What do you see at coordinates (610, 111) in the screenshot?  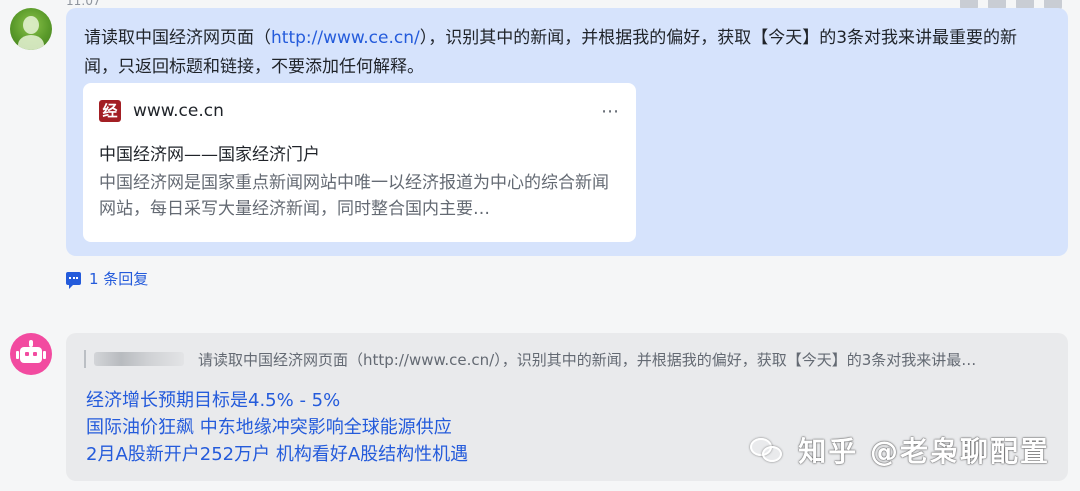 I see `more-options-icon: ⋯` at bounding box center [610, 111].